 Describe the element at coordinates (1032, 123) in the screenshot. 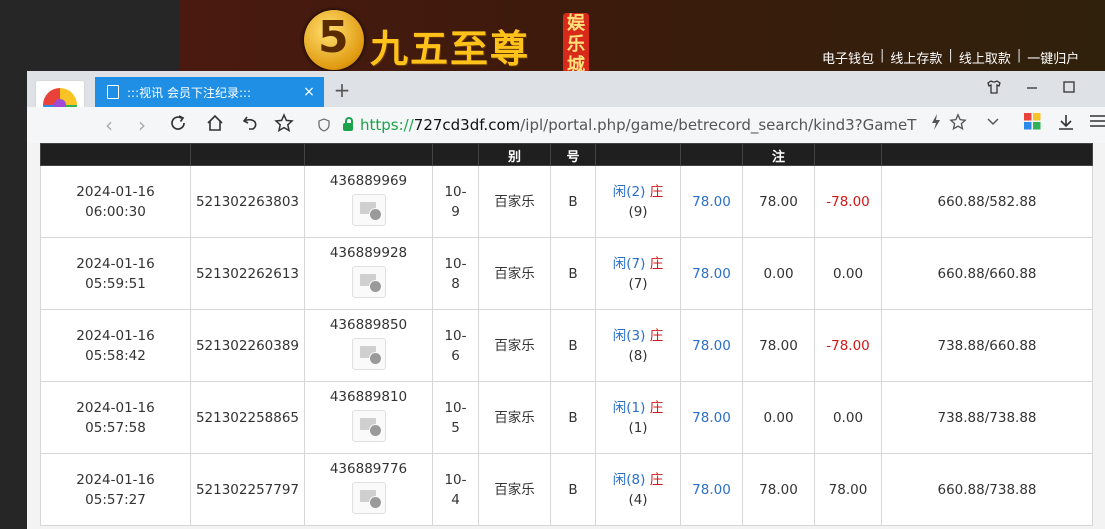

I see `apps-icon` at that location.